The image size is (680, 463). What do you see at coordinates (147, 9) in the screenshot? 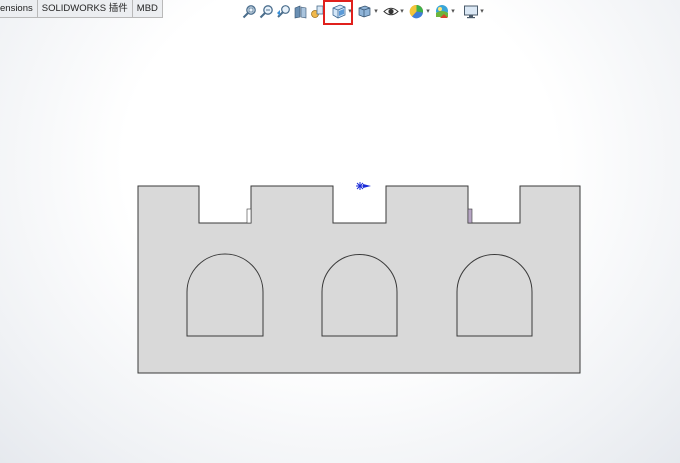
I see `tab-mbd: MBD` at bounding box center [147, 9].